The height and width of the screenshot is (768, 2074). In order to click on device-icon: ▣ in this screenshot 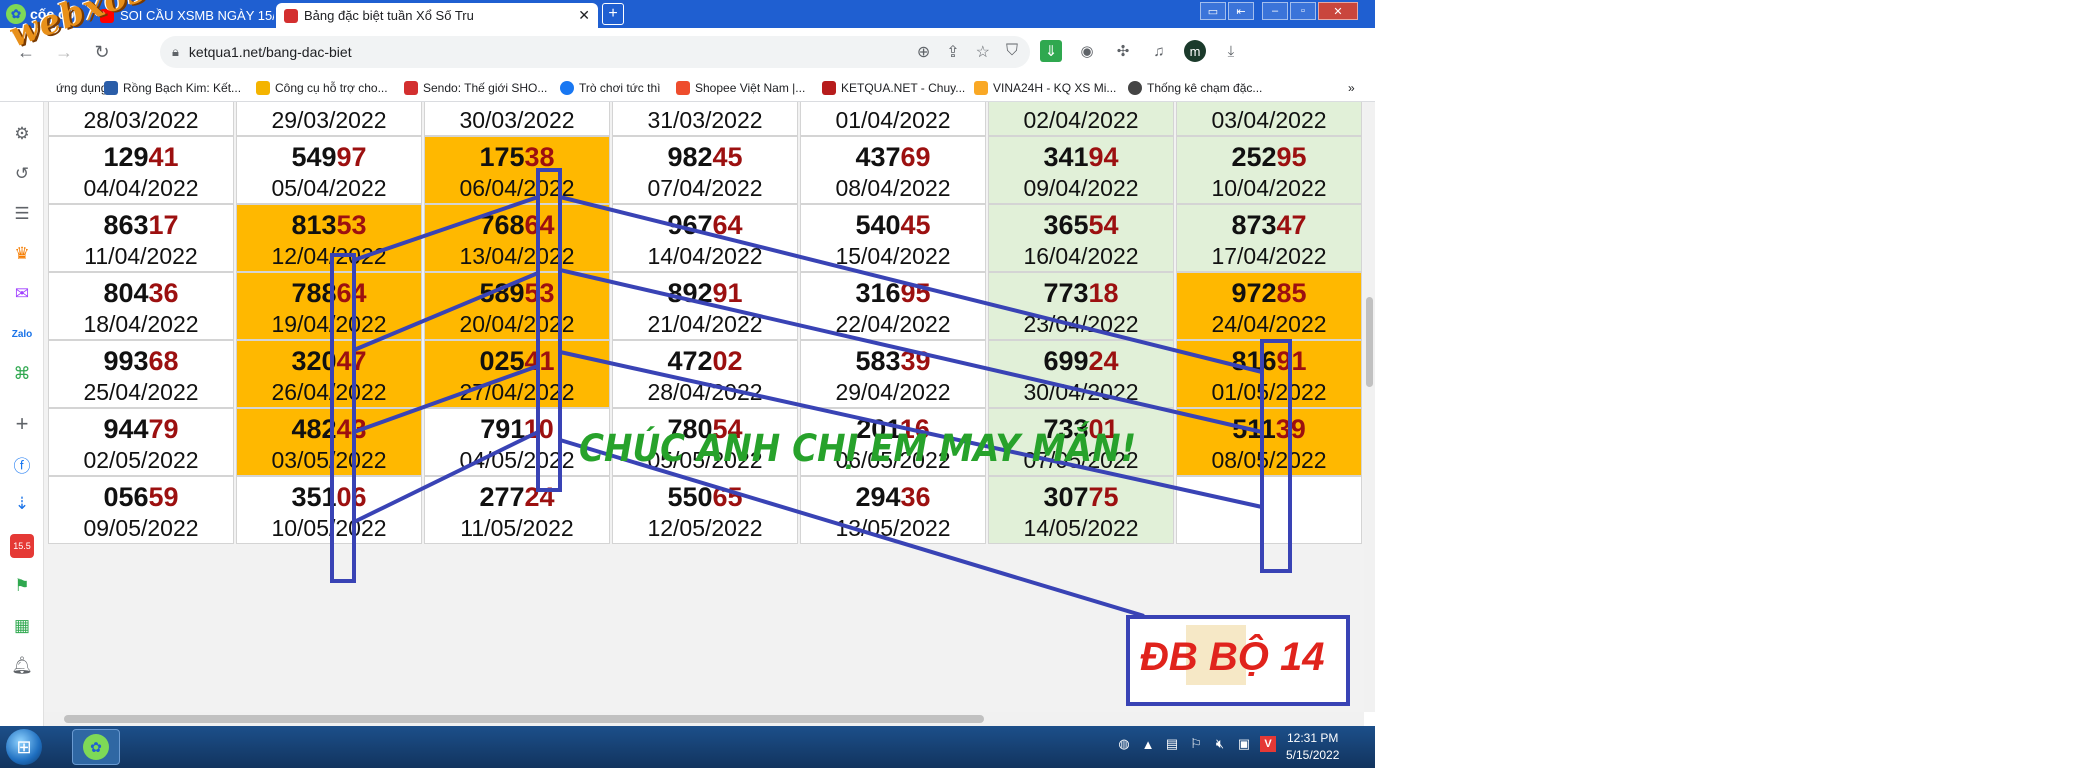, I will do `click(1244, 744)`.